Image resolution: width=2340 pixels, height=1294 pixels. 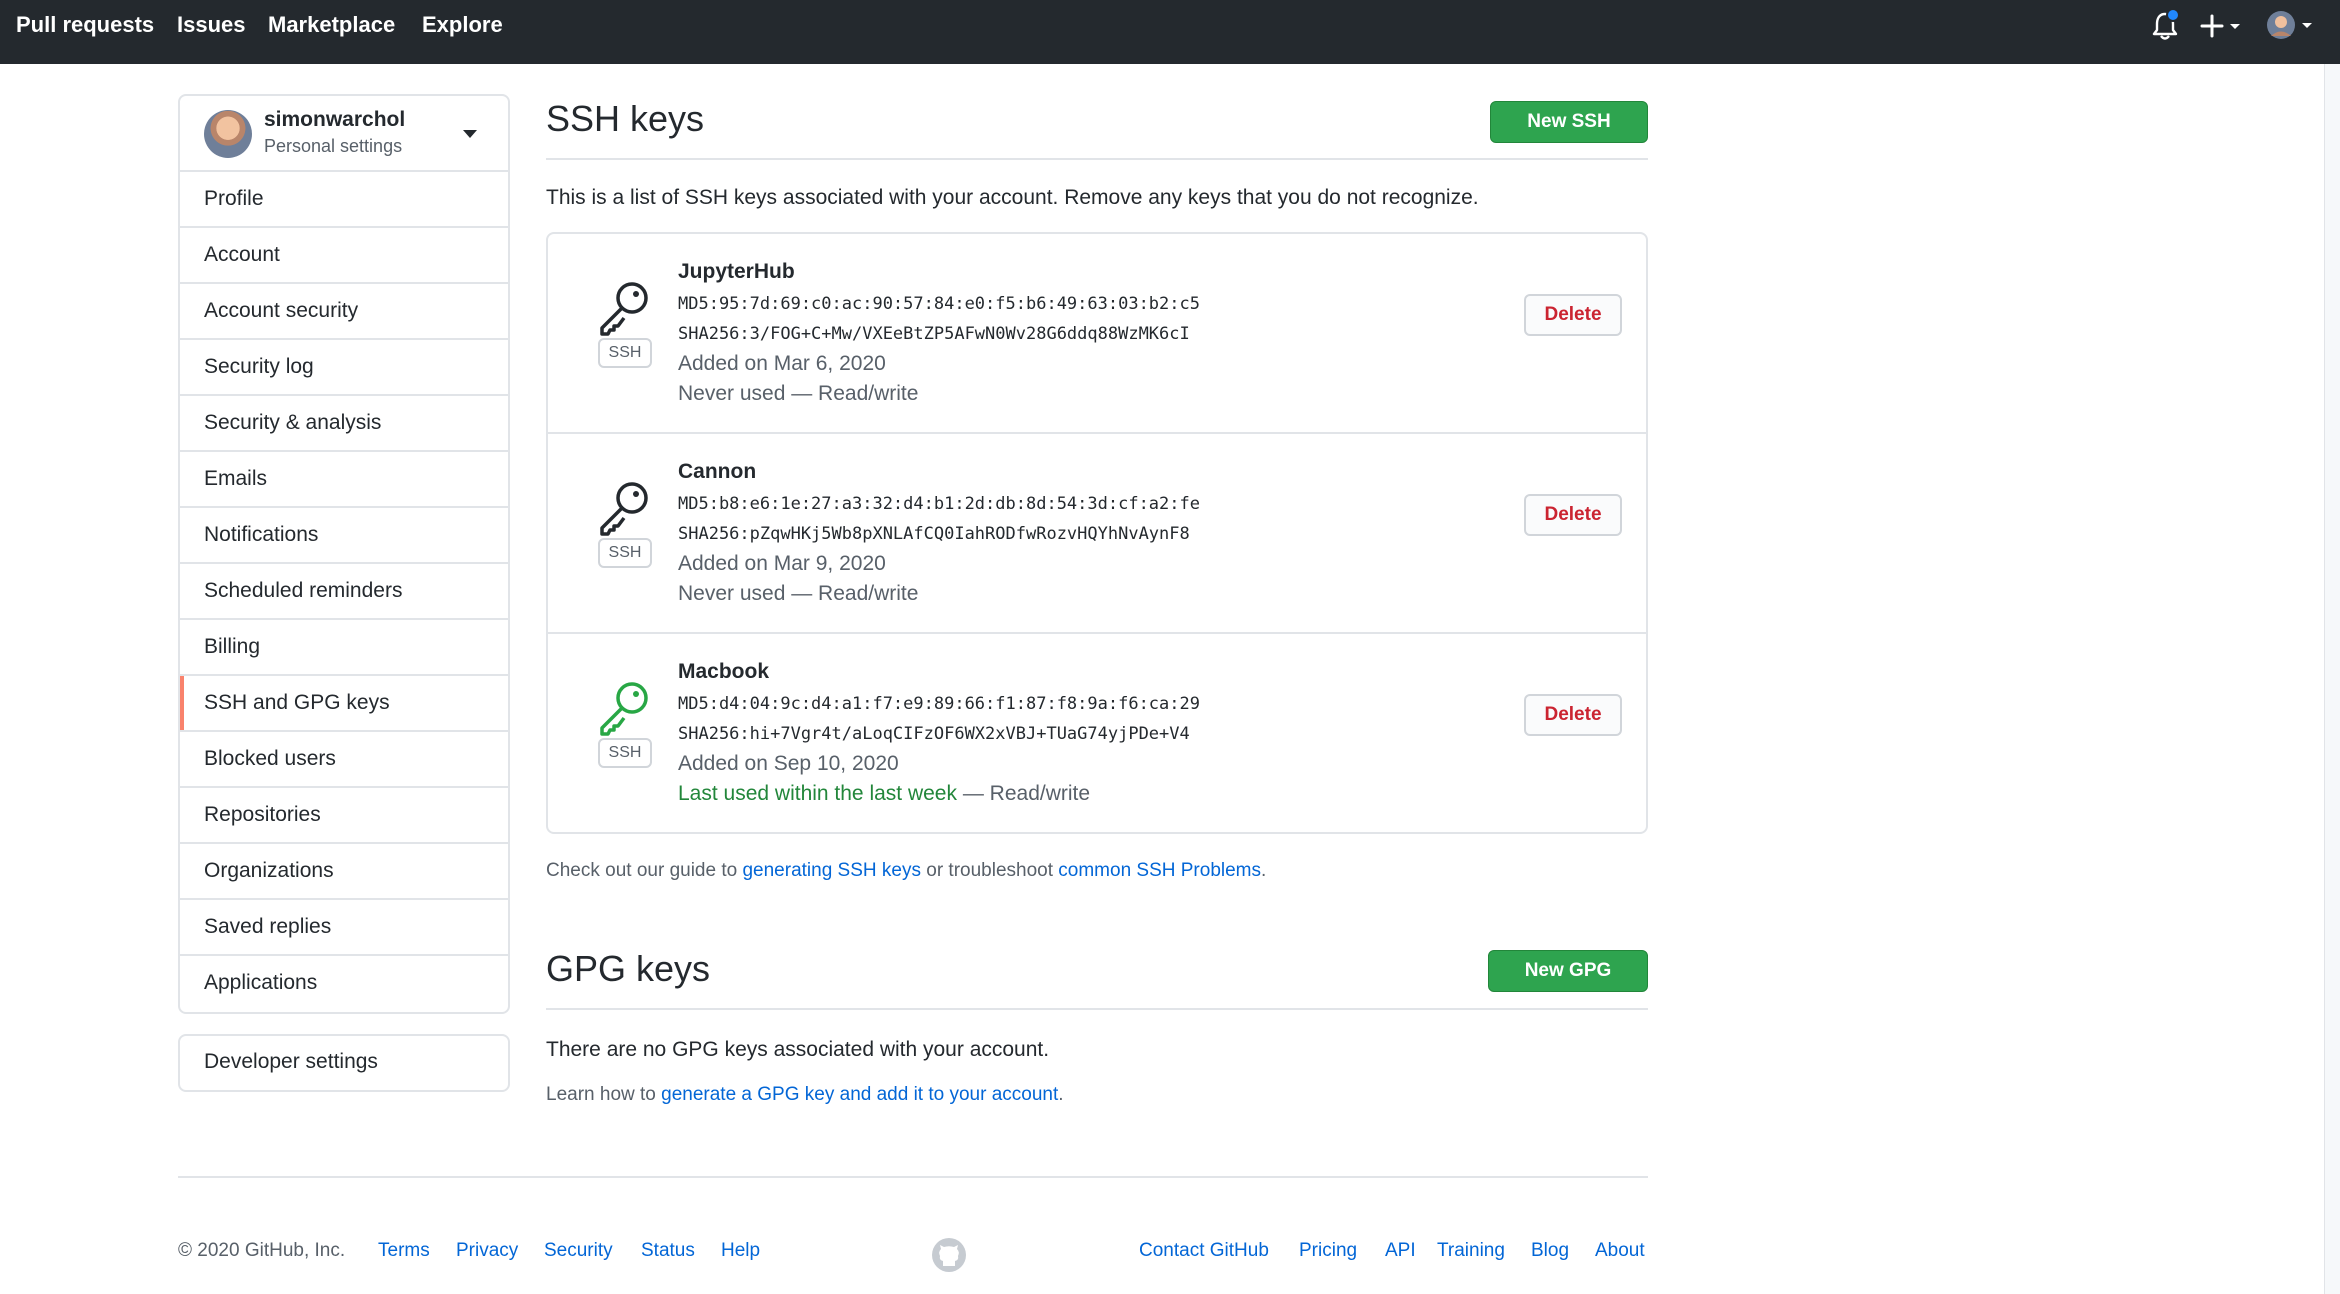 What do you see at coordinates (782, 363) in the screenshot?
I see `key-added-date: Added on Mar 6, 2020` at bounding box center [782, 363].